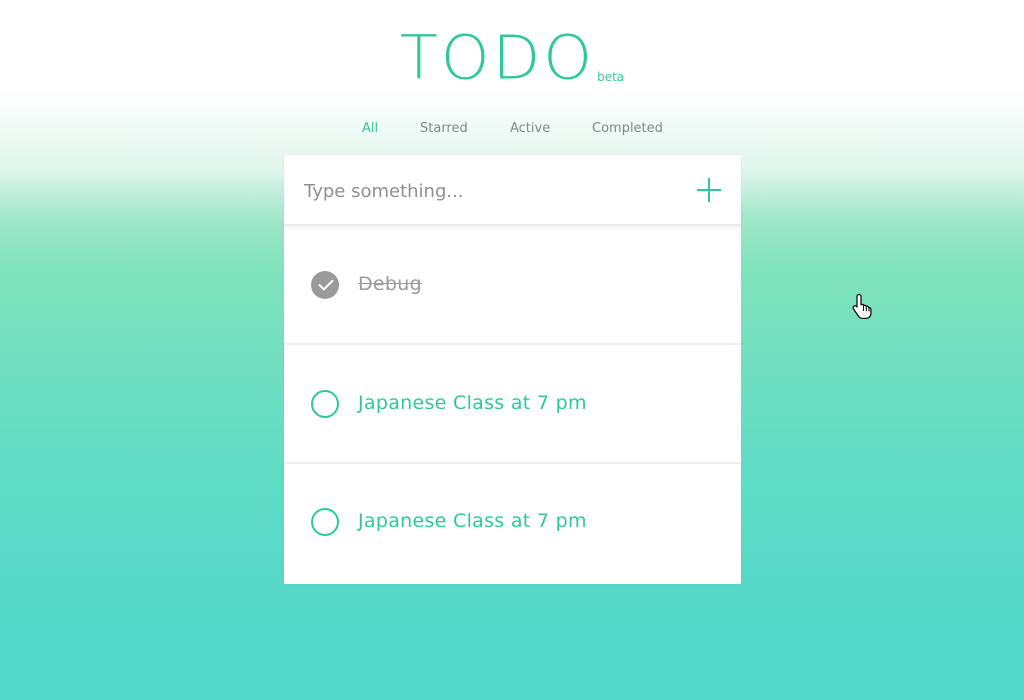 The width and height of the screenshot is (1024, 700). What do you see at coordinates (444, 128) in the screenshot?
I see `filter-starred: Starred` at bounding box center [444, 128].